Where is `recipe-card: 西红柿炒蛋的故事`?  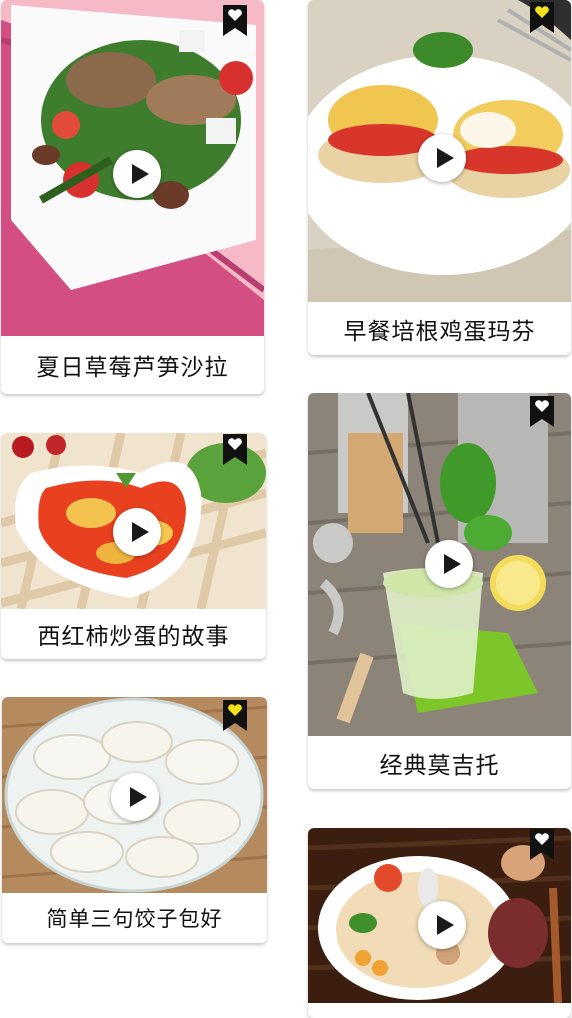
recipe-card: 西红柿炒蛋的故事 is located at coordinates (133, 546).